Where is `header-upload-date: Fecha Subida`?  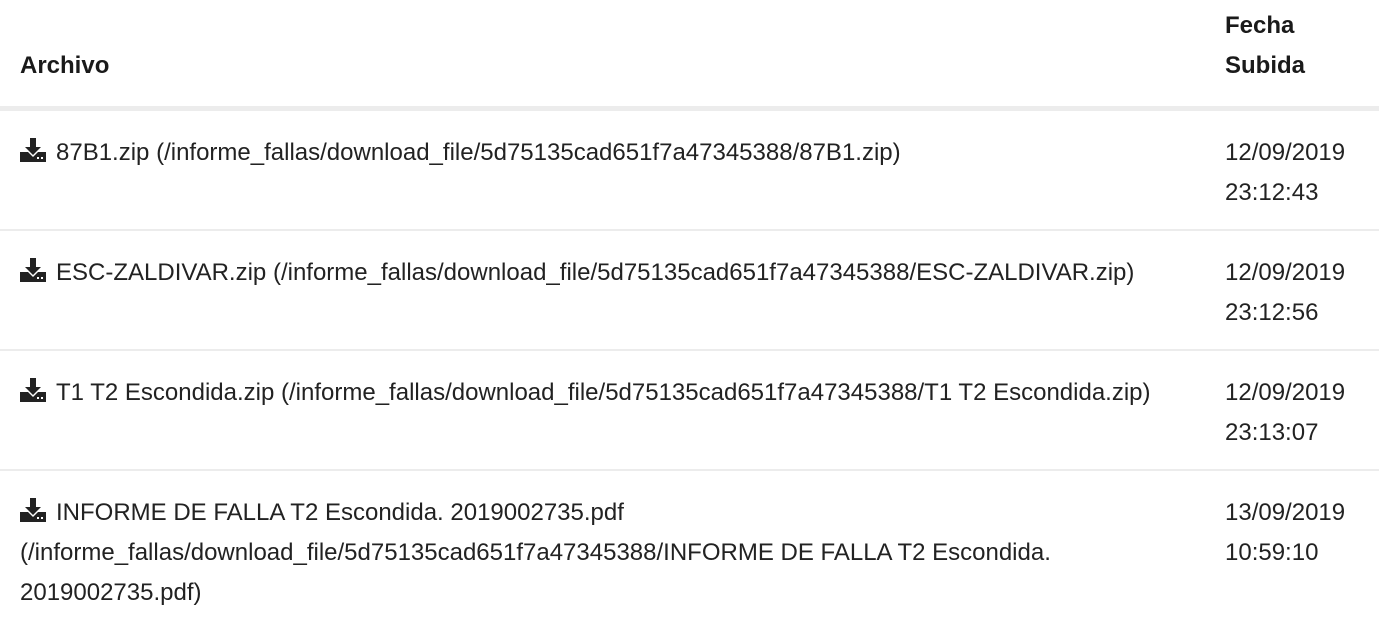 header-upload-date: Fecha Subida is located at coordinates (1296, 54).